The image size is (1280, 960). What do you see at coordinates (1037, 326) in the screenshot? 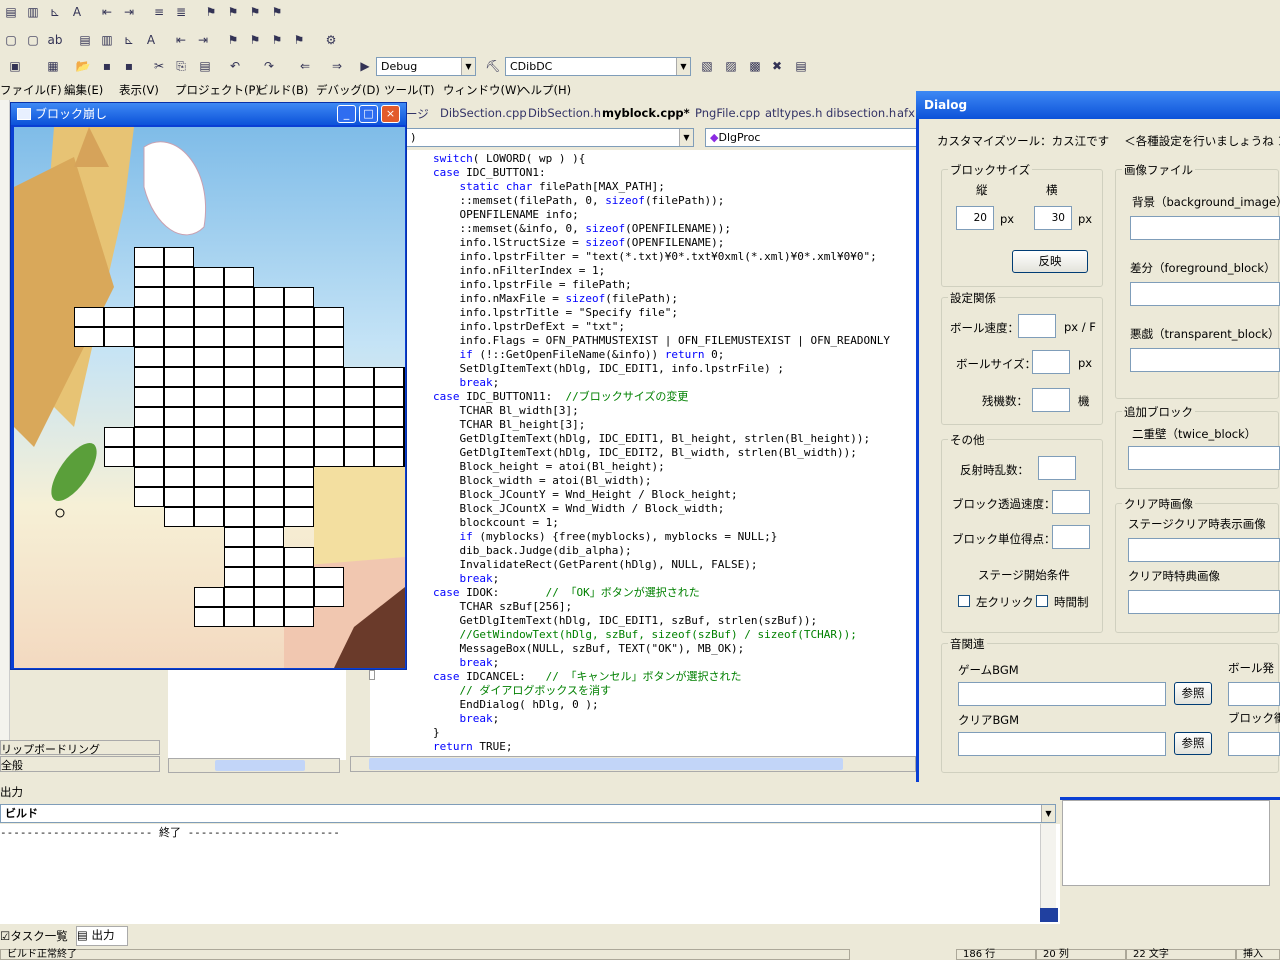
I see `ball-speed-input` at bounding box center [1037, 326].